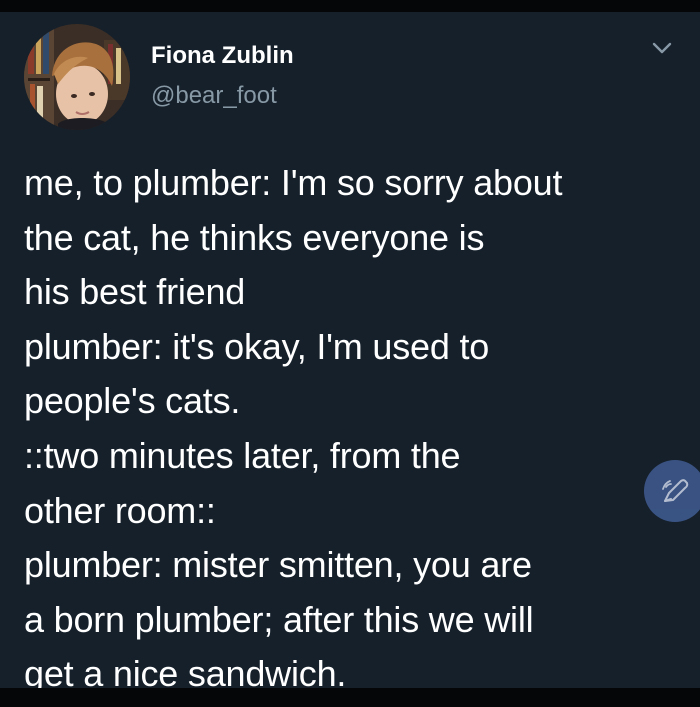  I want to click on tweet-text-line: a born plumber; after this we will, so click(279, 619).